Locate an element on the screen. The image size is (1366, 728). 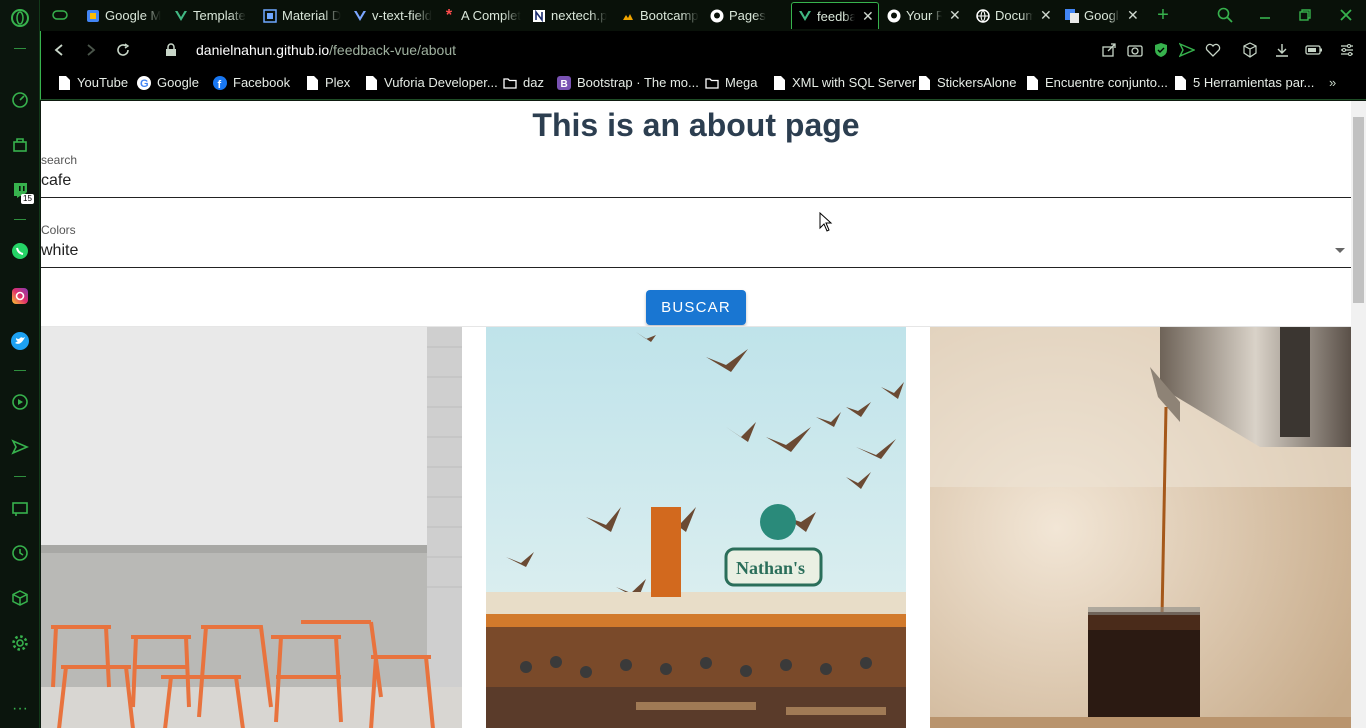
forward-arrow-icon is located at coordinates (91, 50).